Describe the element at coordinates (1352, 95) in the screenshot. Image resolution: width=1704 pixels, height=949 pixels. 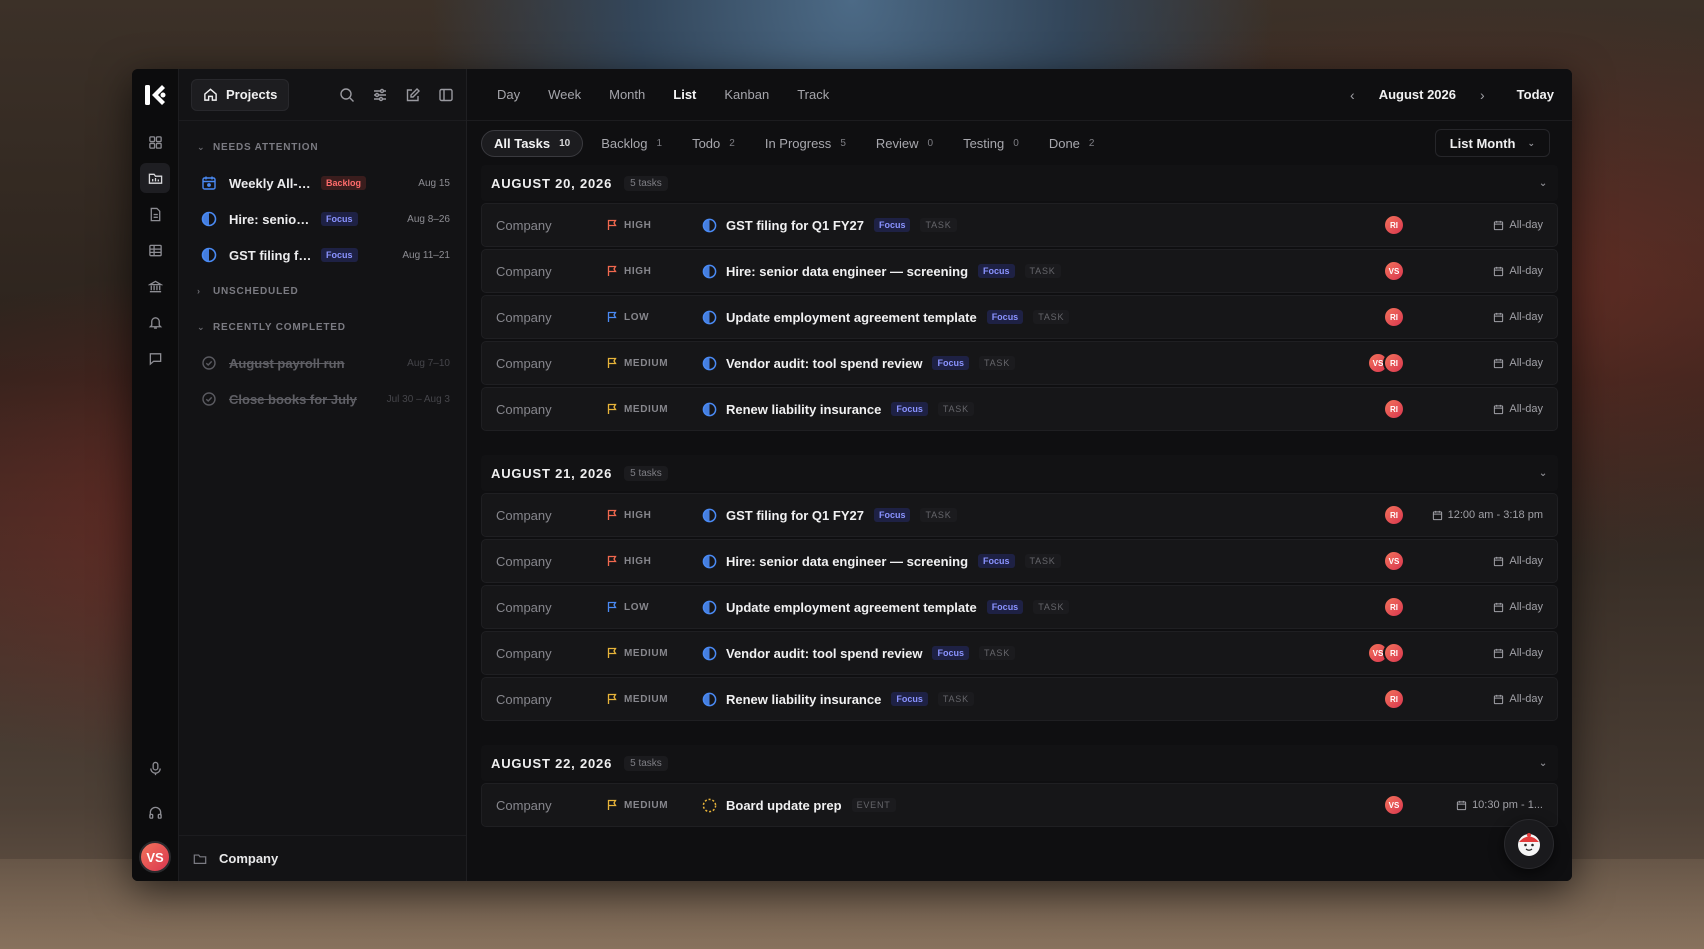
I see `prev-month-button: ‹` at that location.